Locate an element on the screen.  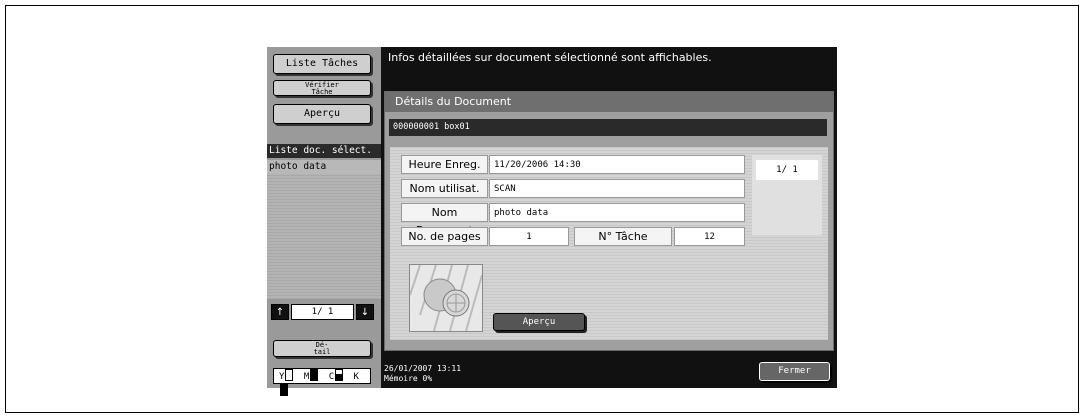
box-info-bar: 000000001 box01 is located at coordinates (608, 127).